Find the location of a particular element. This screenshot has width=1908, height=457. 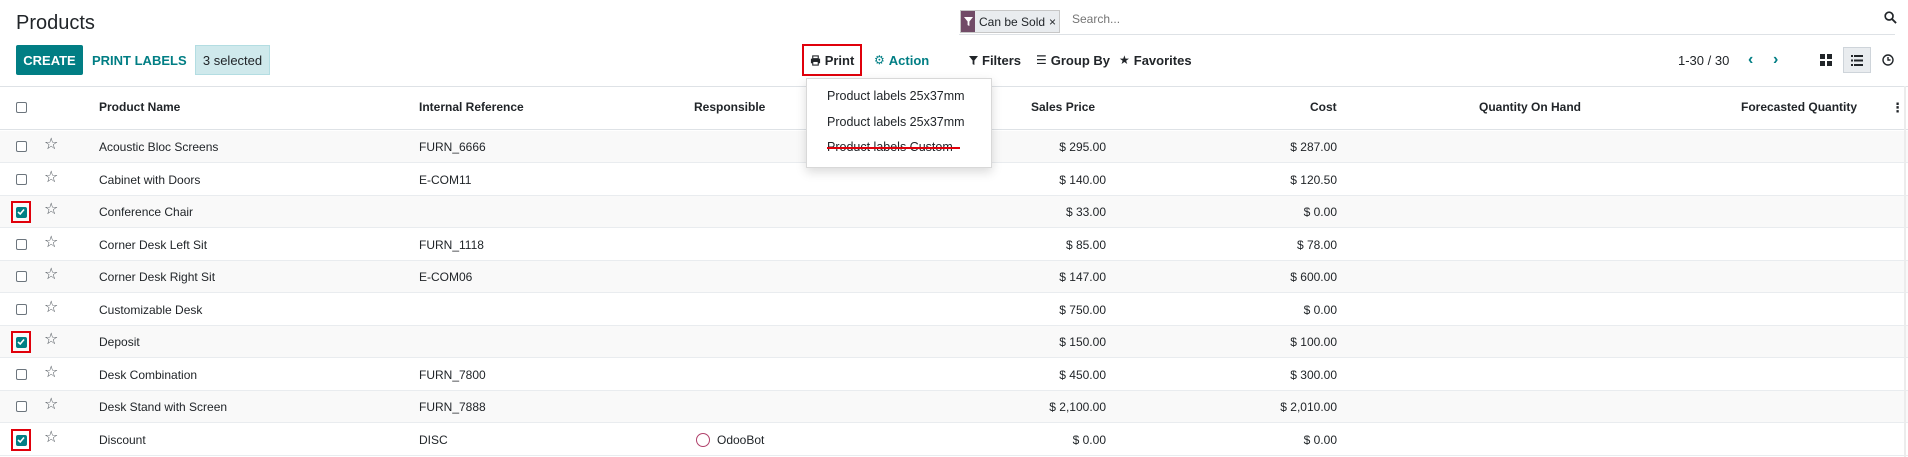

facet-remove-icon: × is located at coordinates (1054, 21).